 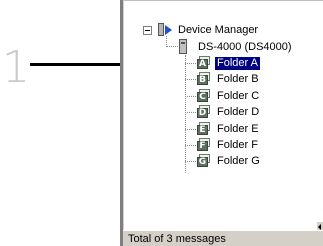 I want to click on step-number: 1, so click(x=16, y=67).